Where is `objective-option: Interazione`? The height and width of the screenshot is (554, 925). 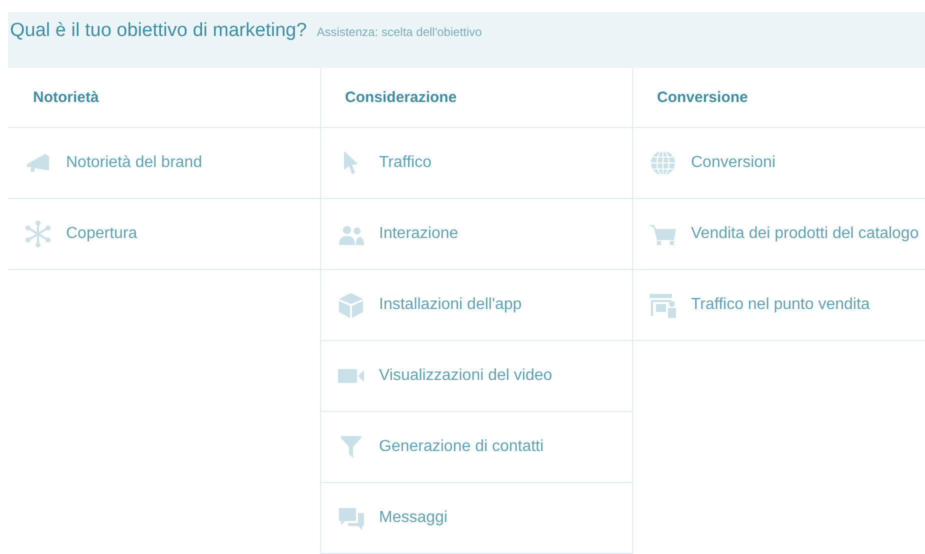
objective-option: Interazione is located at coordinates (476, 234).